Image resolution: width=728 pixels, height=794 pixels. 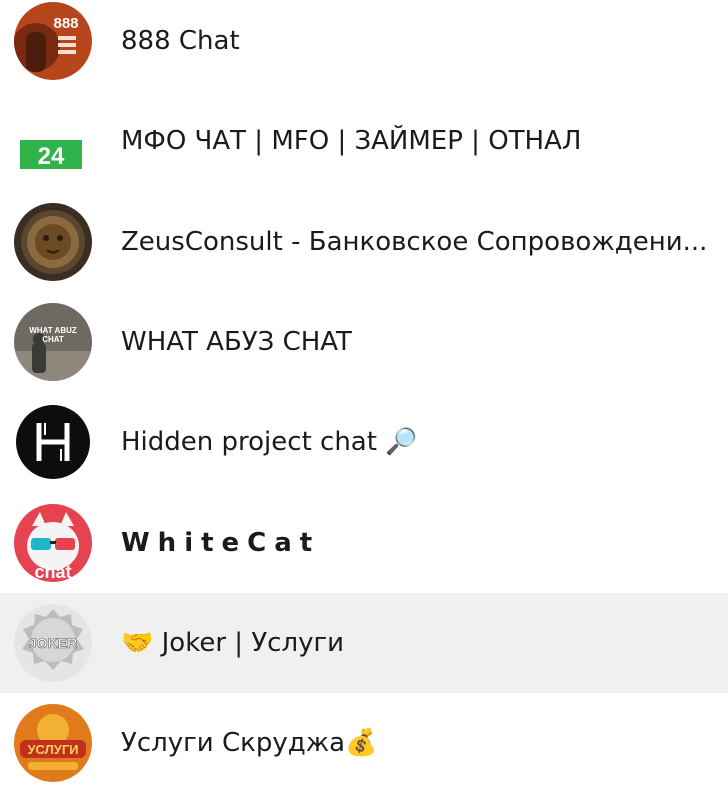 I want to click on svg-text: CHAT, so click(x=53, y=339).